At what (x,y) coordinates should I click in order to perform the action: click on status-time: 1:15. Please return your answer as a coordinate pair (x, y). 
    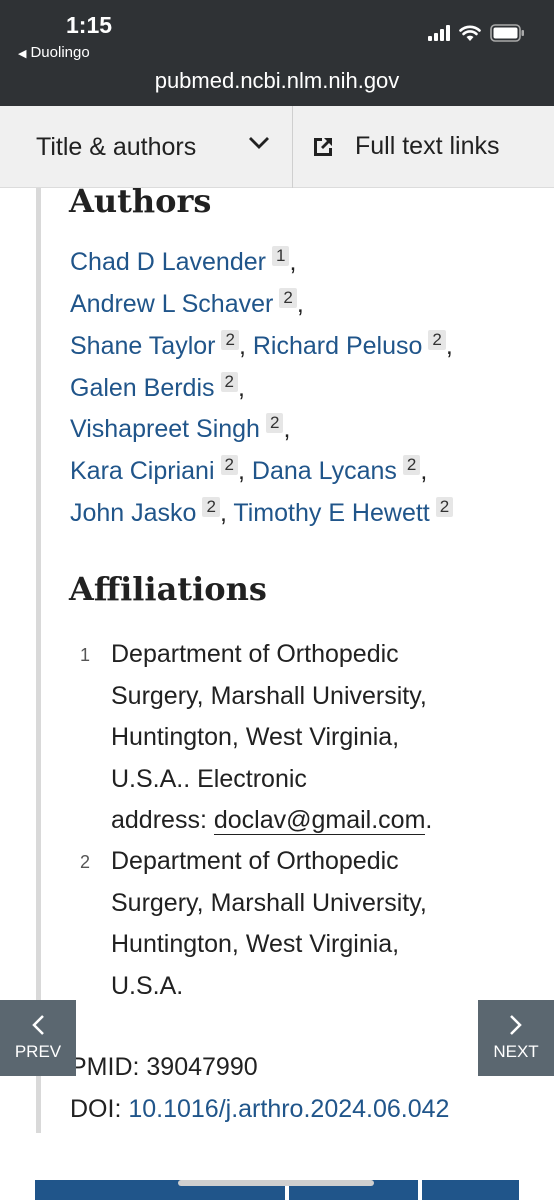
    Looking at the image, I should click on (89, 25).